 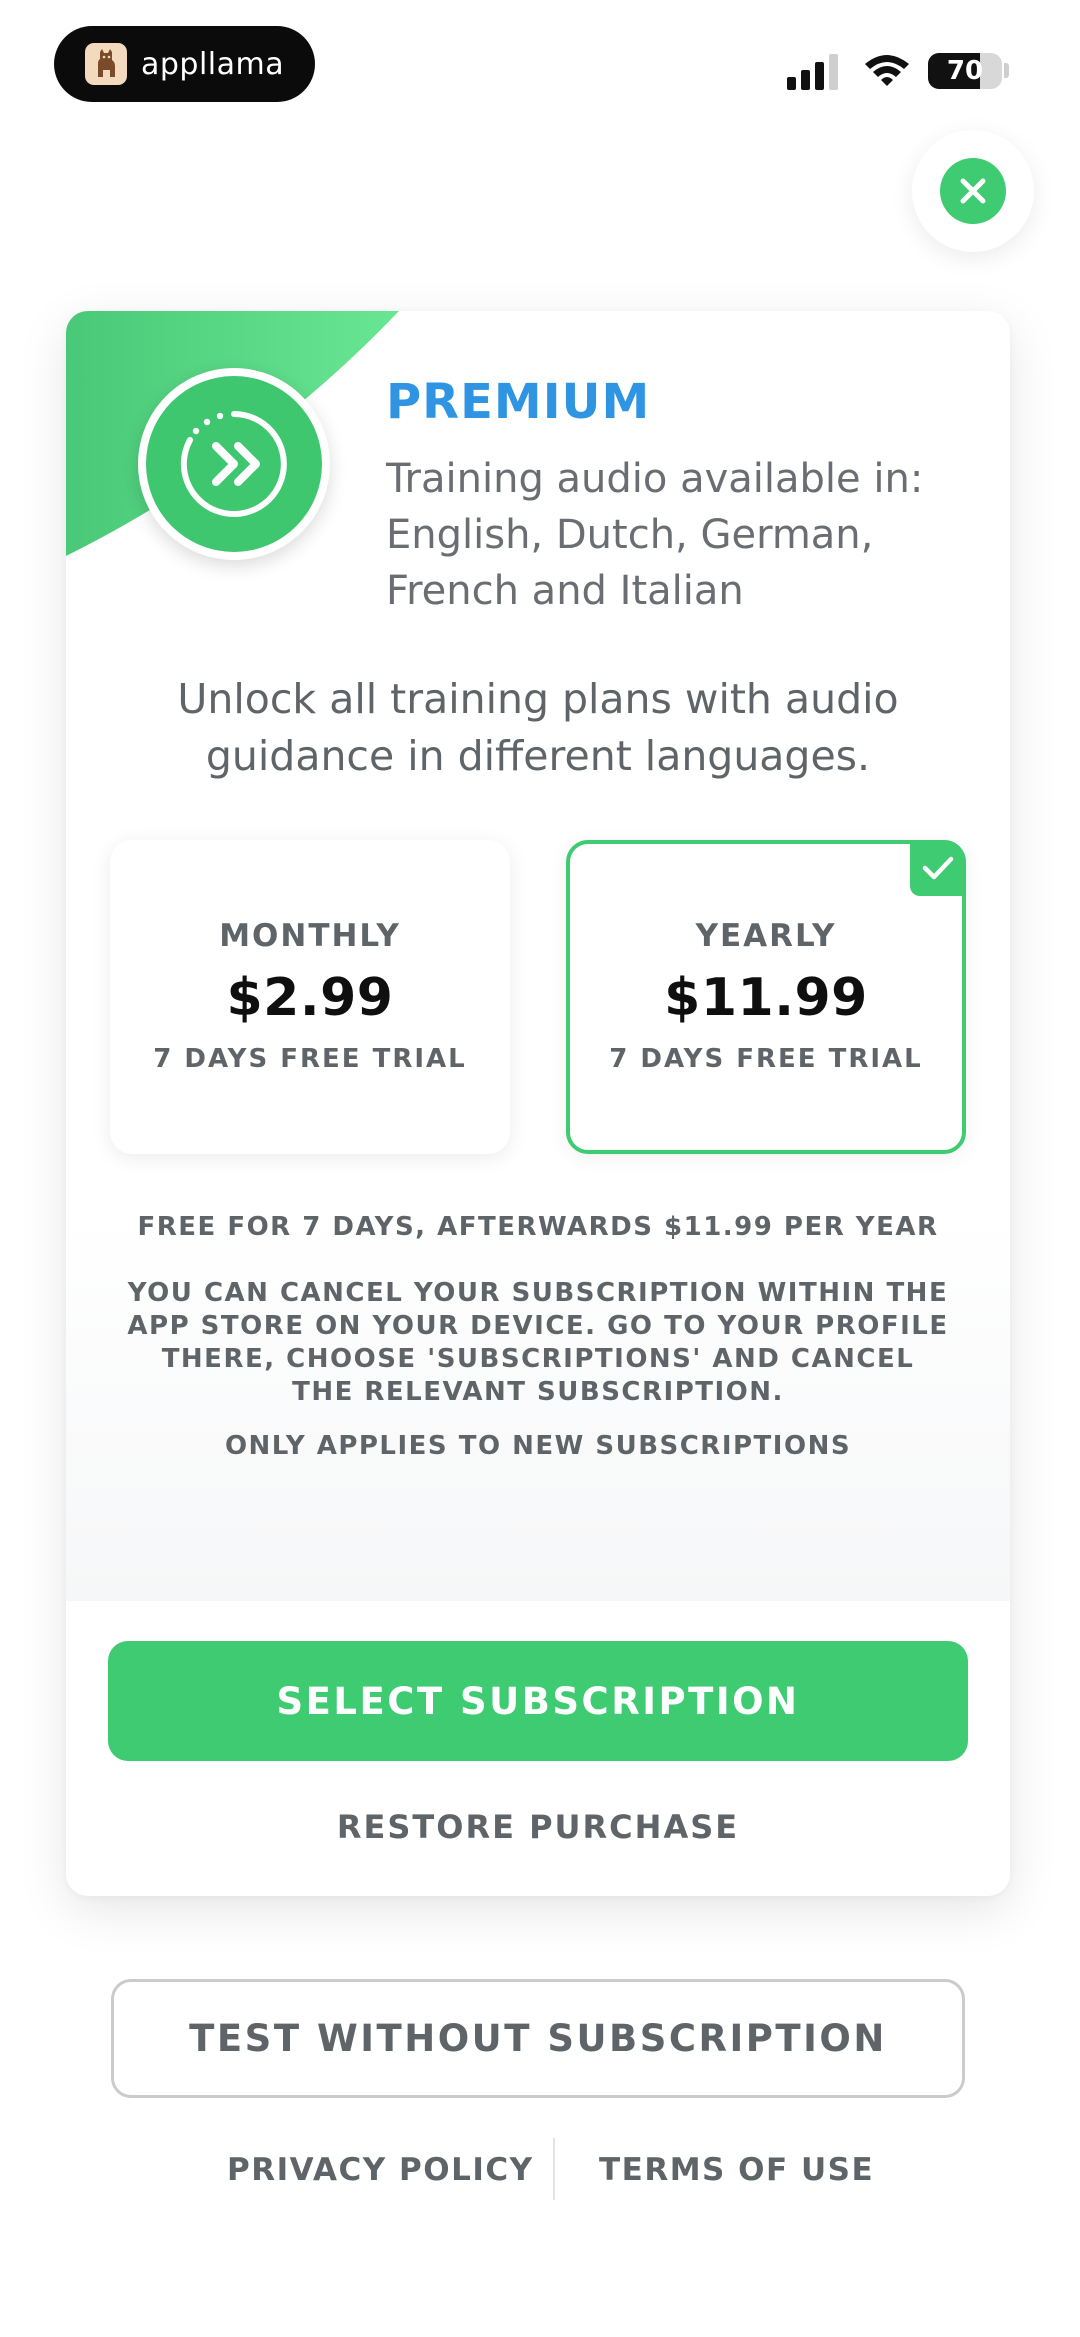 What do you see at coordinates (815, 71) in the screenshot?
I see `cellular-signal-icon` at bounding box center [815, 71].